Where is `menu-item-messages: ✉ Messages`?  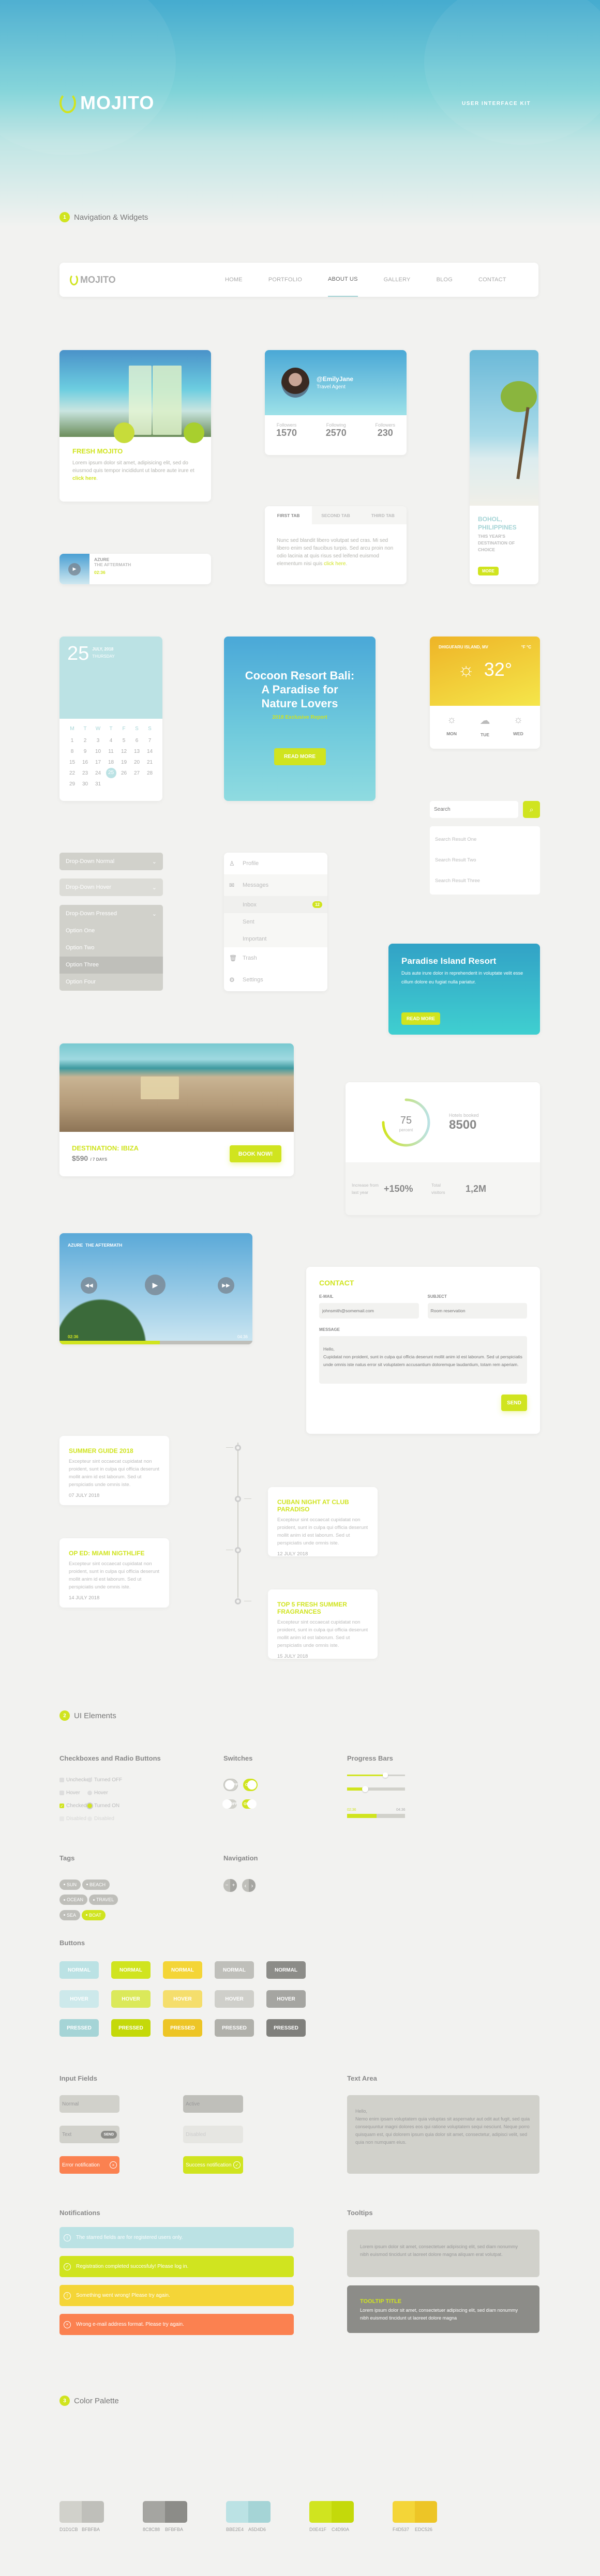 menu-item-messages: ✉ Messages is located at coordinates (275, 885).